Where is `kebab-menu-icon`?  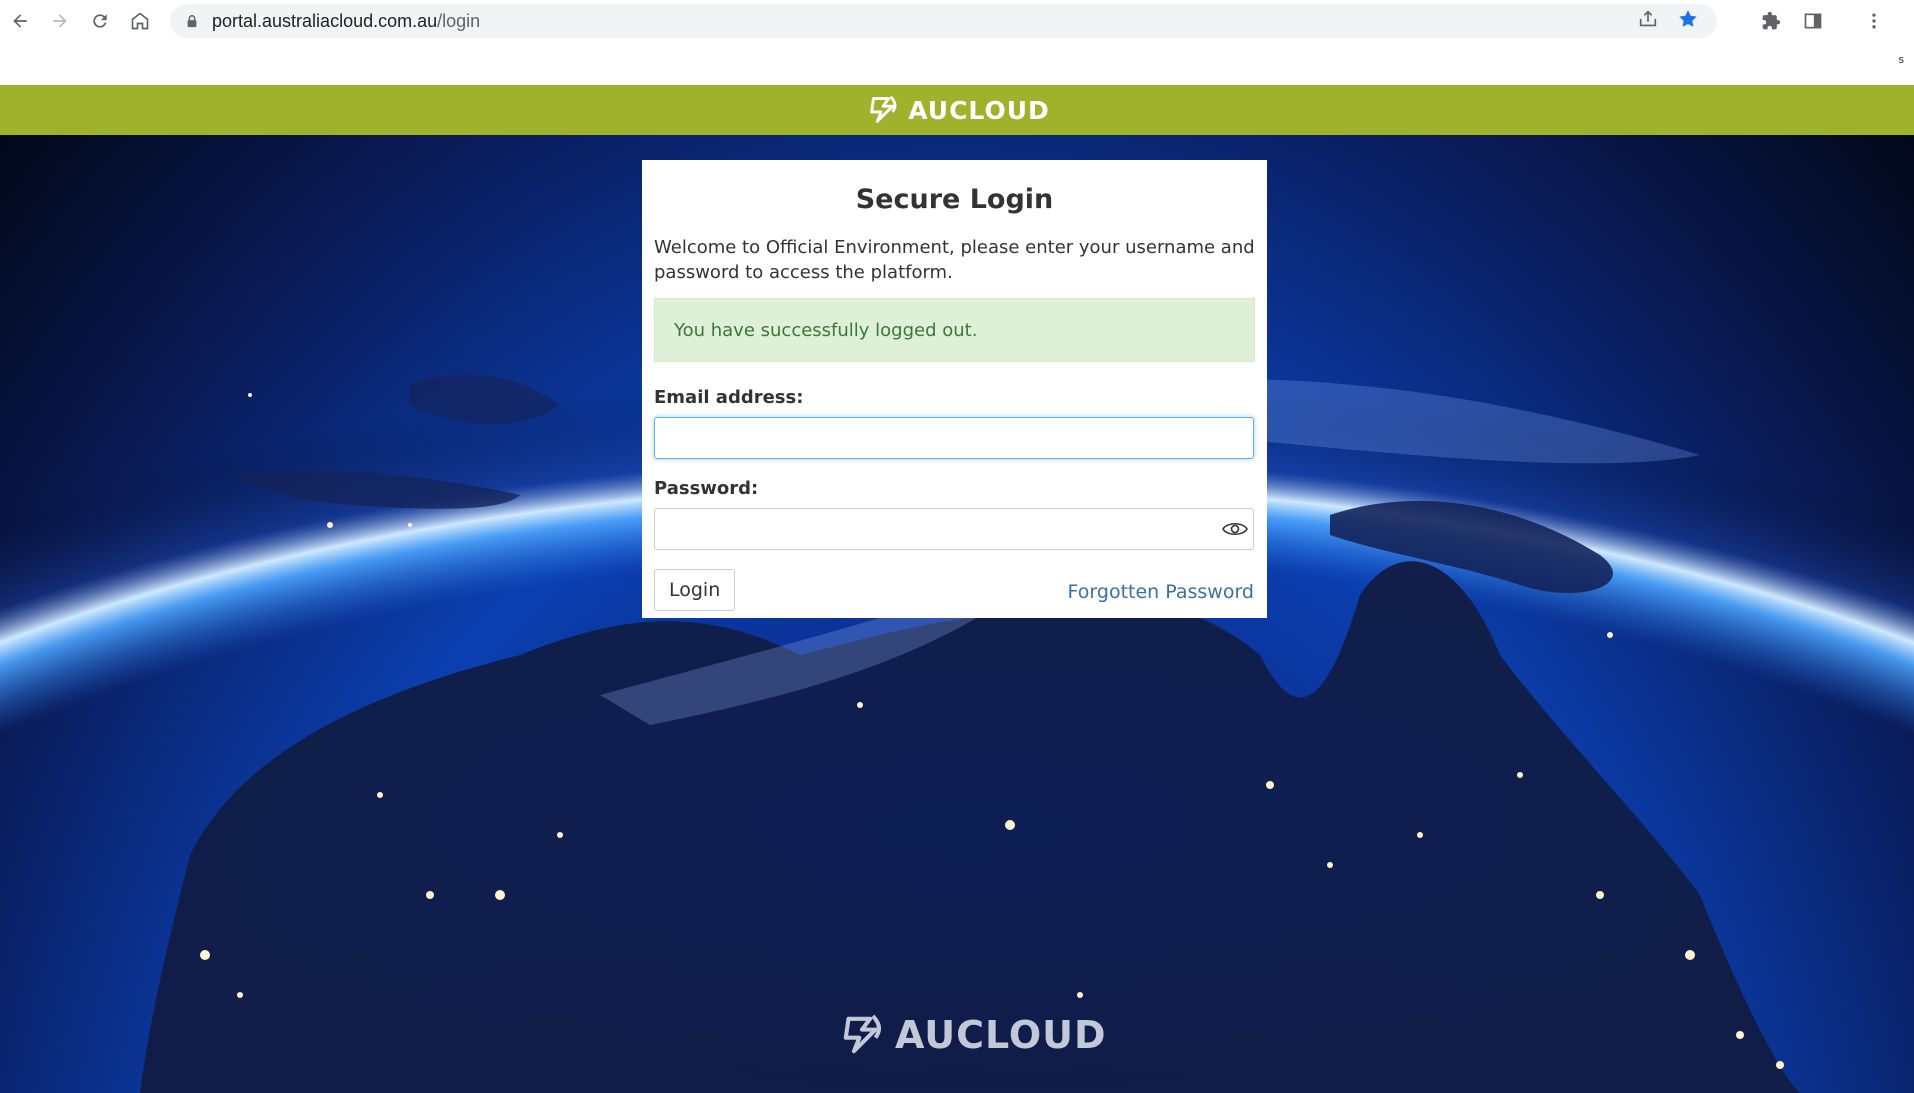 kebab-menu-icon is located at coordinates (1874, 21).